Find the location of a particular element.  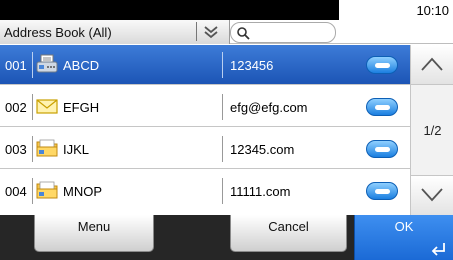

scroll-down-button is located at coordinates (432, 195).